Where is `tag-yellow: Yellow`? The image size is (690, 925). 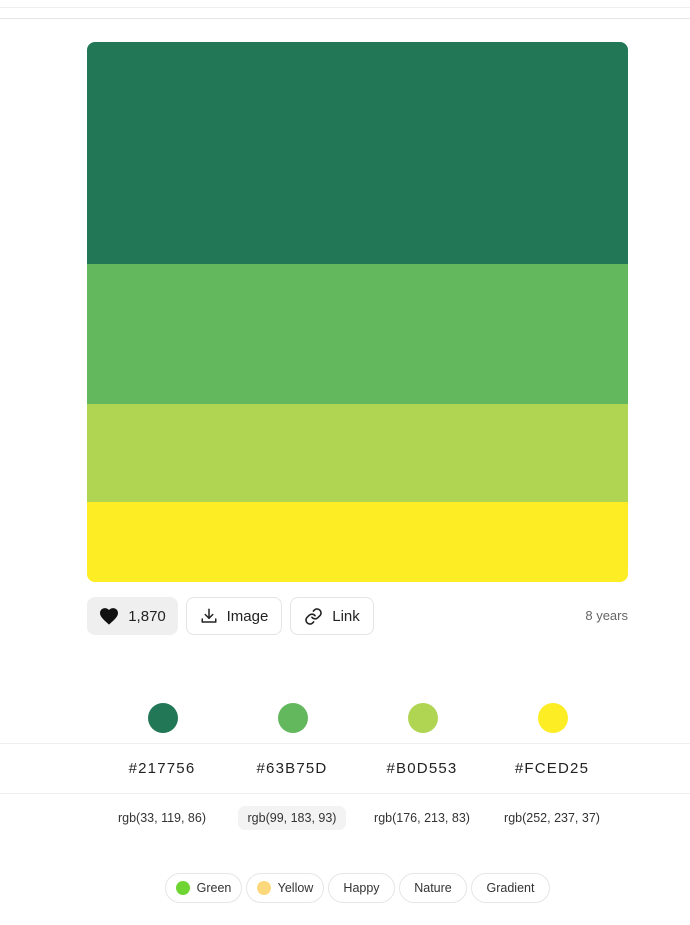
tag-yellow: Yellow is located at coordinates (285, 888).